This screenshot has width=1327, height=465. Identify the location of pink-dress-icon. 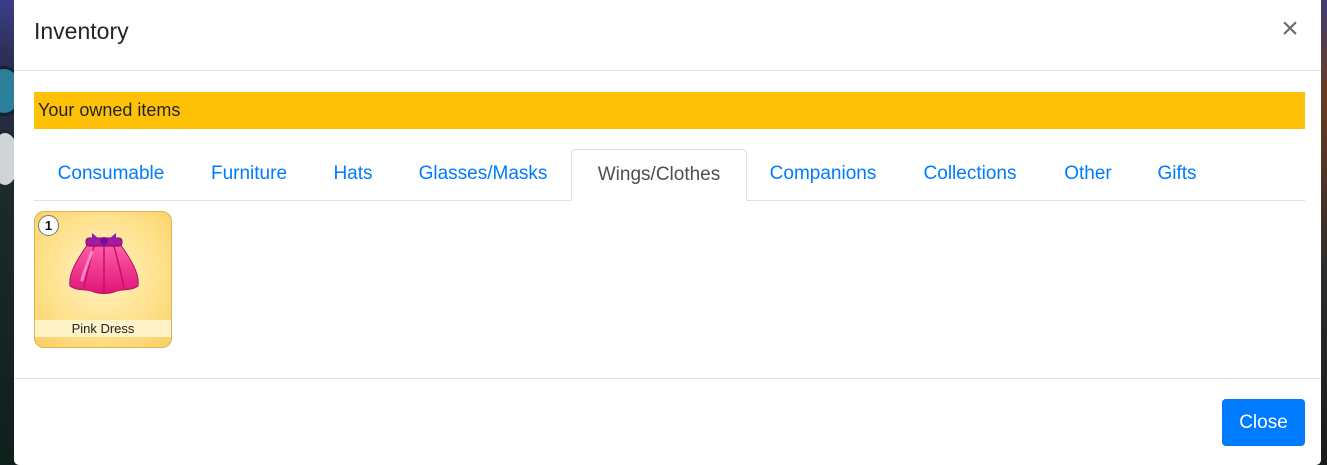
(104, 263).